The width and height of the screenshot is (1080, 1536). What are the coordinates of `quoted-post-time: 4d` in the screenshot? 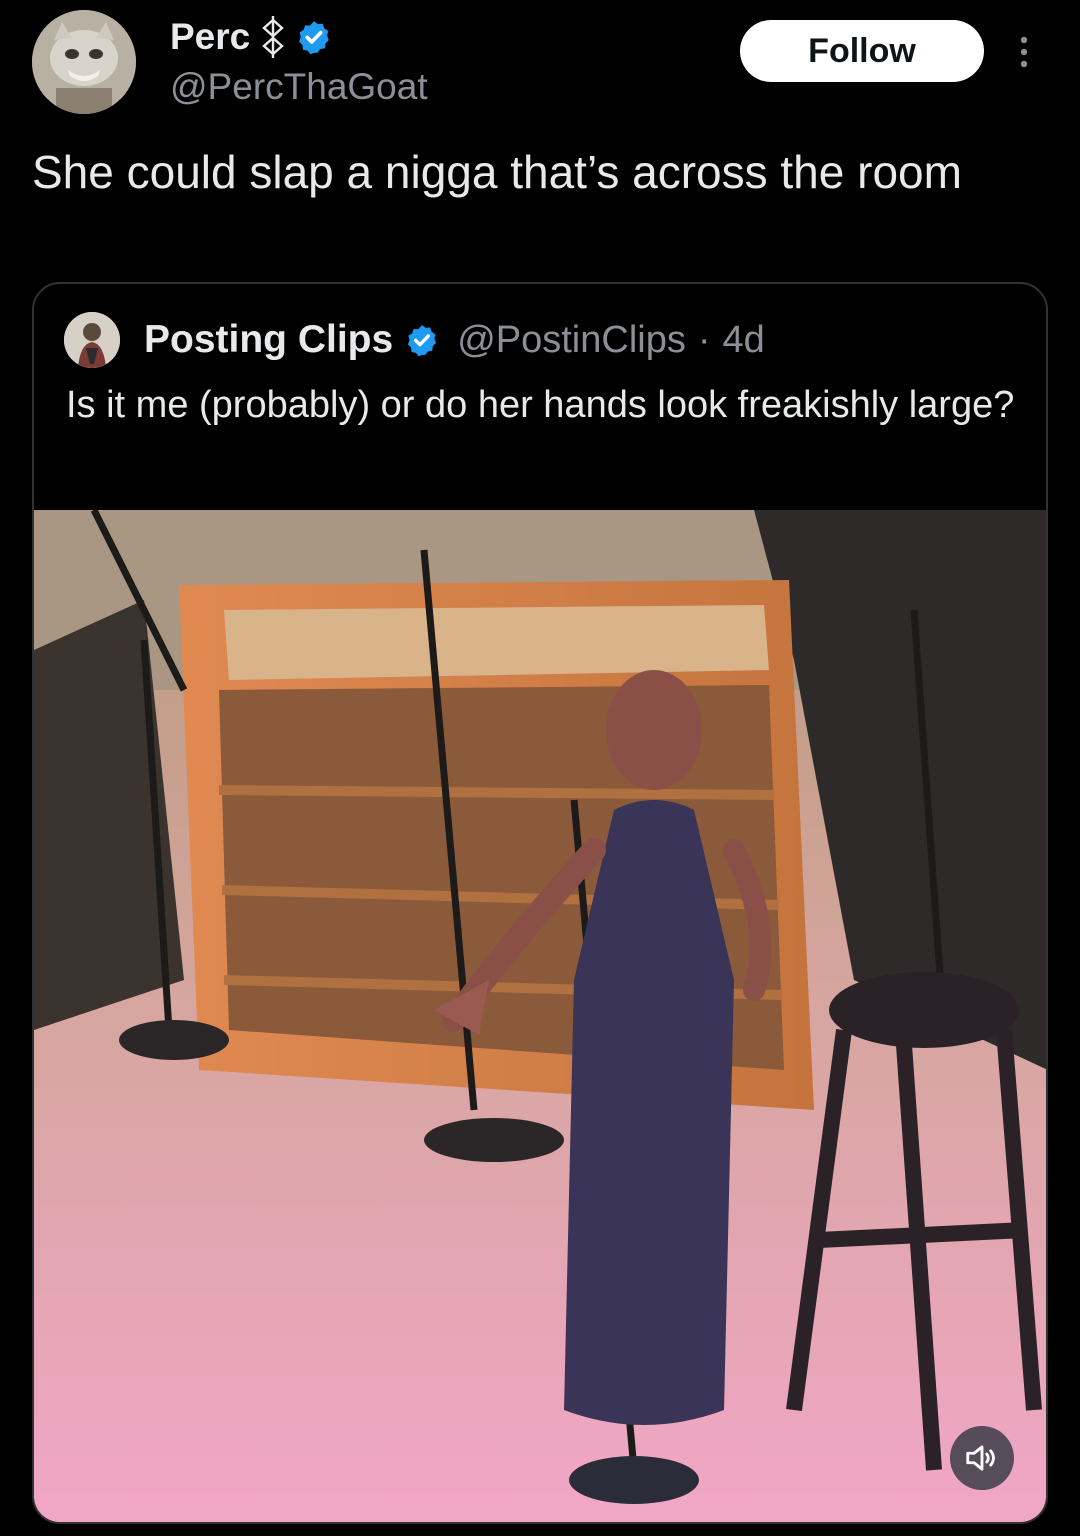 It's located at (743, 339).